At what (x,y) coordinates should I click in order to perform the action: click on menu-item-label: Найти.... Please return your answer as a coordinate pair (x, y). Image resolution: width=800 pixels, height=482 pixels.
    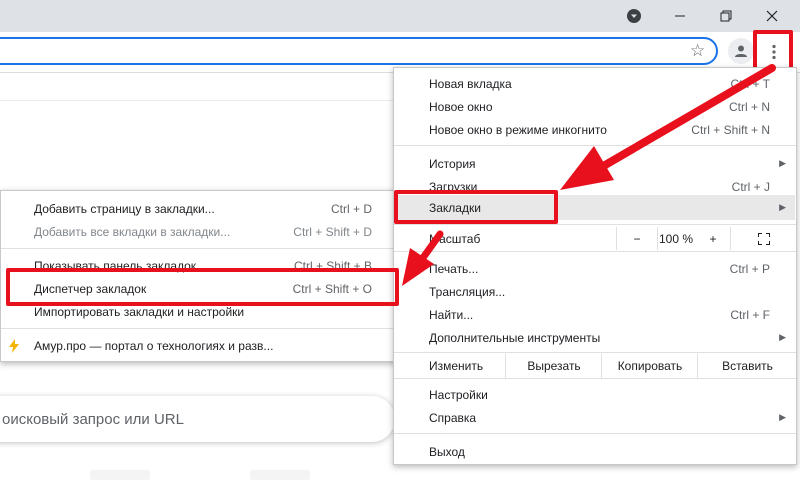
    Looking at the image, I should click on (451, 314).